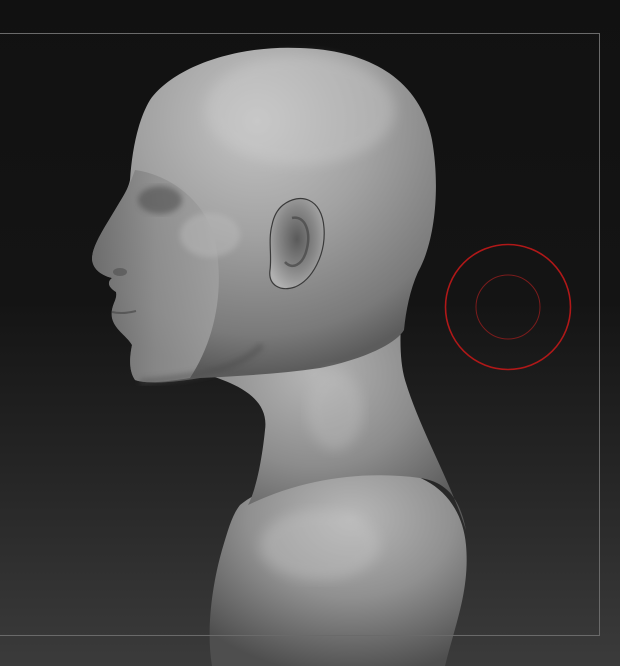 The image size is (620, 666). Describe the element at coordinates (320, 545) in the screenshot. I see `chest-highlight` at that location.